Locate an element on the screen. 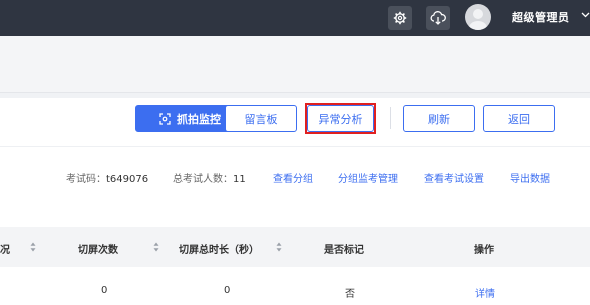  toolbar-divider-line is located at coordinates (295, 146).